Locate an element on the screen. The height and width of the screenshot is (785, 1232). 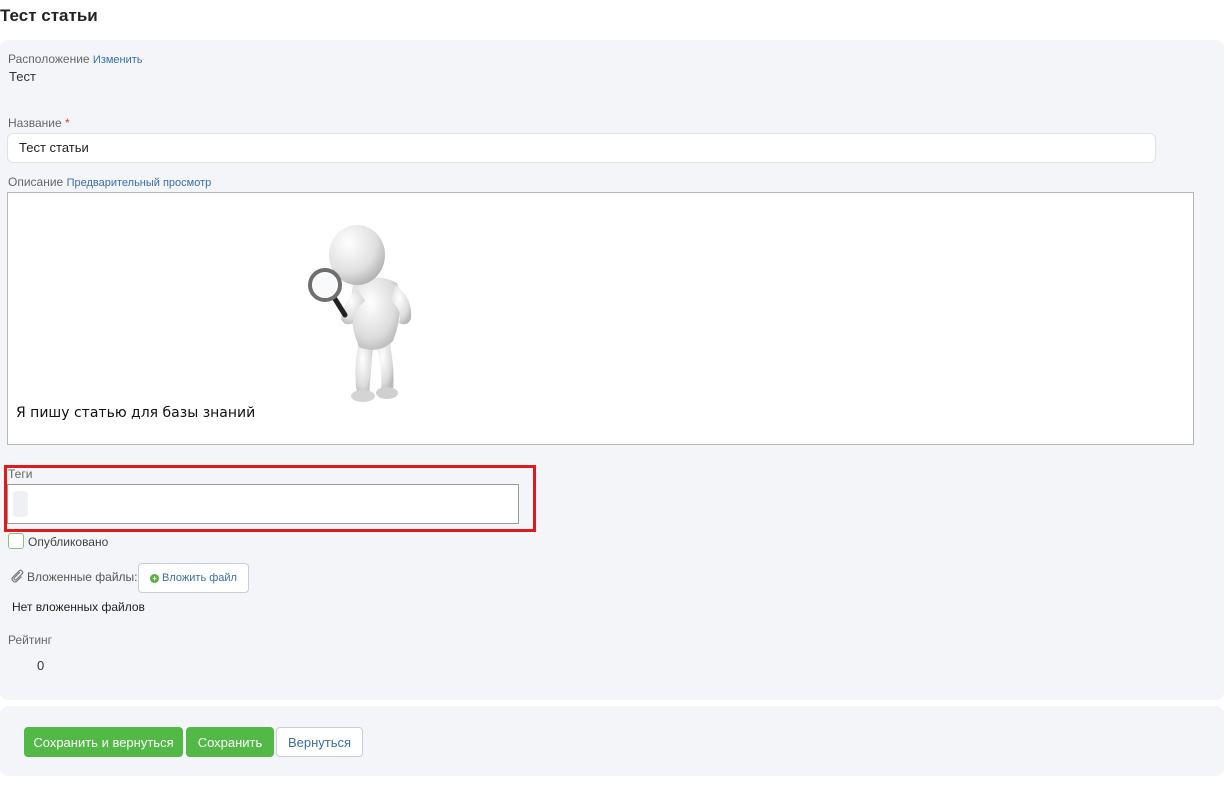
preview-link: Предварительный просмотр is located at coordinates (139, 183).